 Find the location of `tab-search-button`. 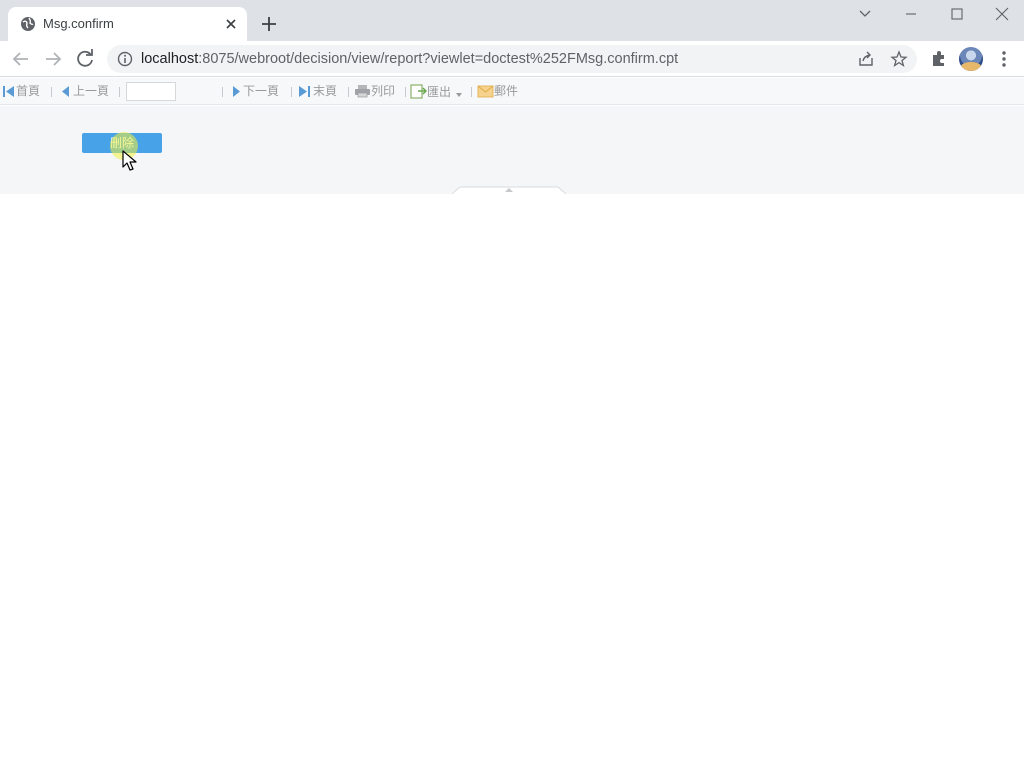

tab-search-button is located at coordinates (864, 15).